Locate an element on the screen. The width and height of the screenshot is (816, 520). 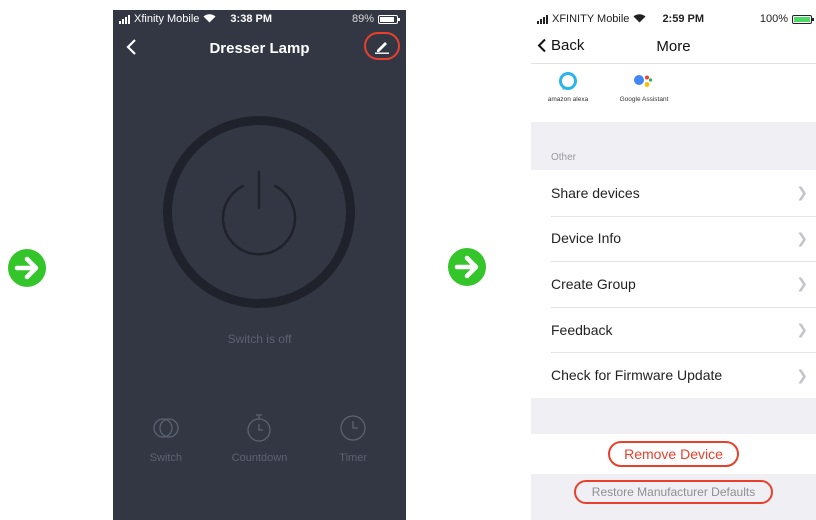
list-item-device-info: Device Info ❯ is located at coordinates (673, 238).